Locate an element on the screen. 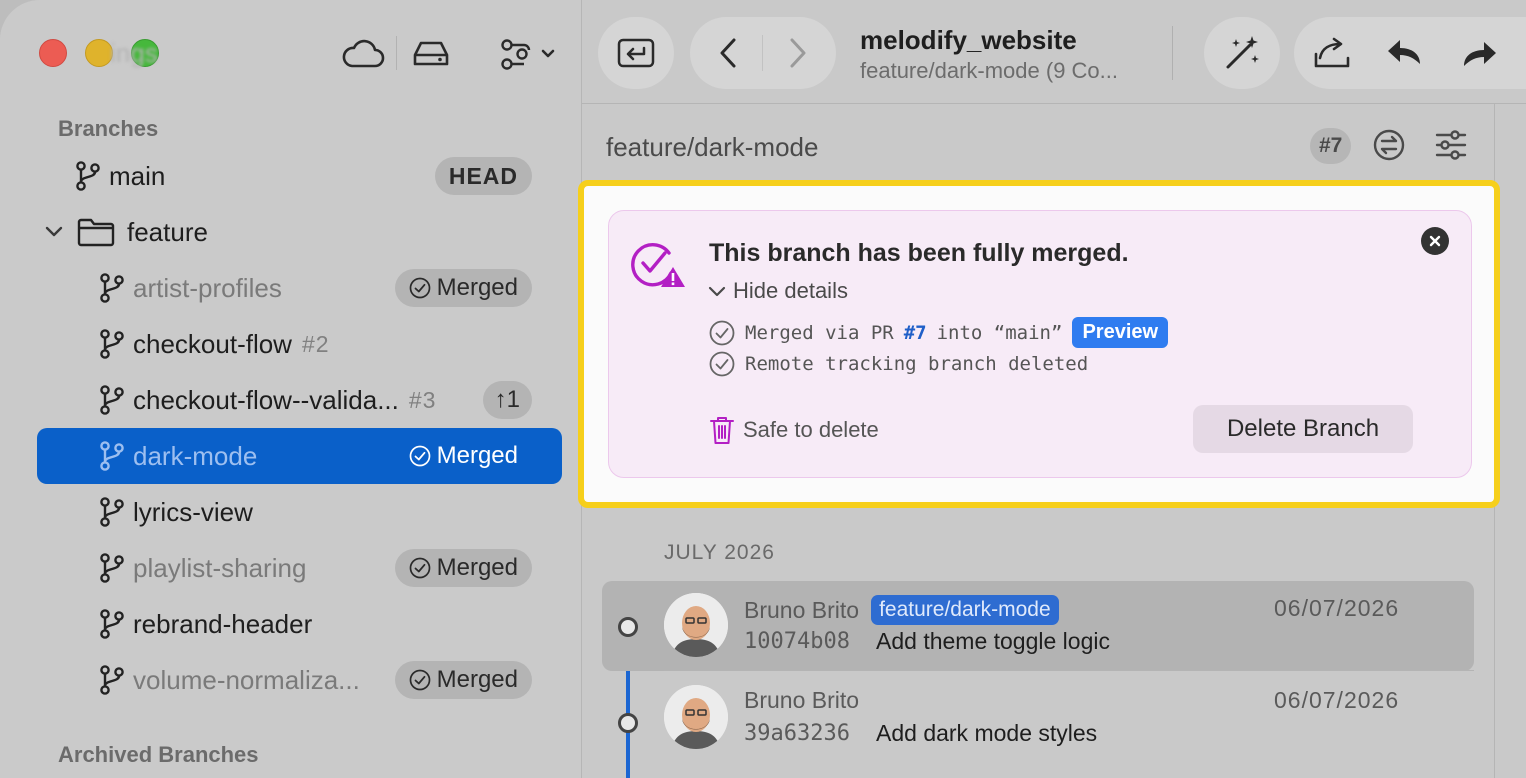 Image resolution: width=1526 pixels, height=778 pixels. pr-number: #3 is located at coordinates (422, 399).